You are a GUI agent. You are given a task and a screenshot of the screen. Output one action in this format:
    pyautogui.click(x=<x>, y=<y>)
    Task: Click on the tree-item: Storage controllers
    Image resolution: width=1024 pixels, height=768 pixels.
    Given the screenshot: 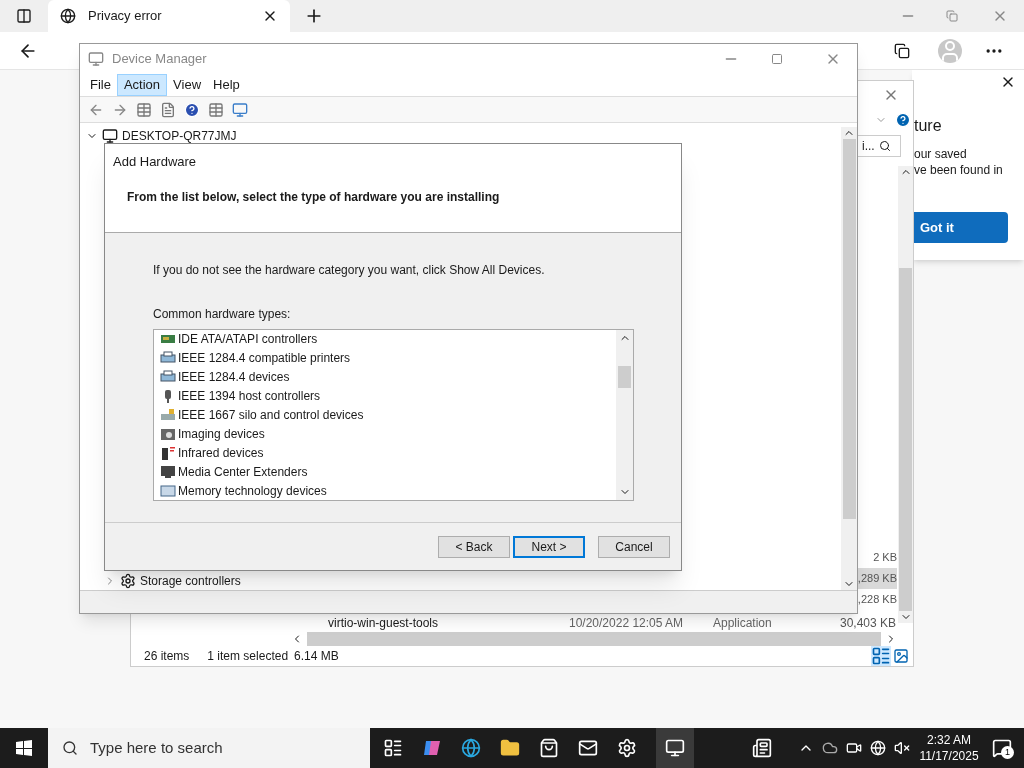 What is the action you would take?
    pyautogui.click(x=190, y=581)
    